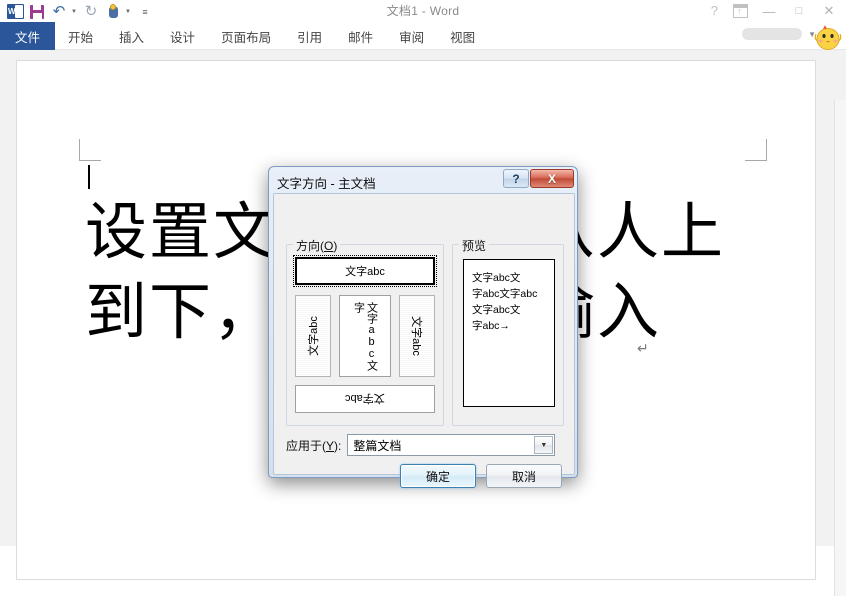  I want to click on tab-view: 视图, so click(462, 36).